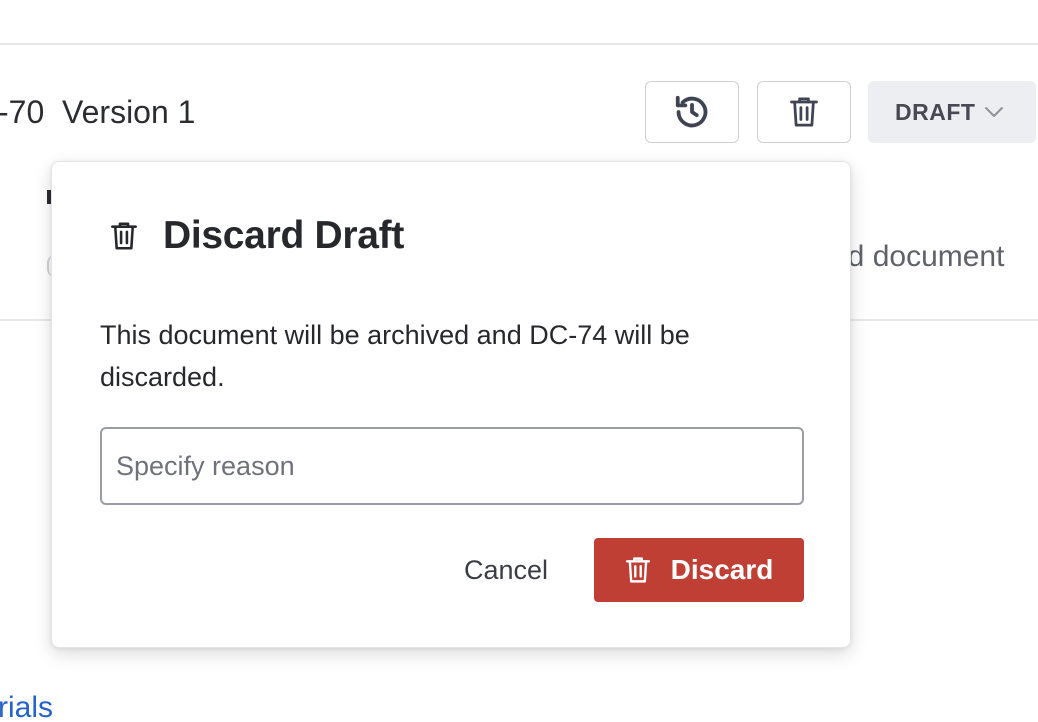 This screenshot has width=1038, height=722. What do you see at coordinates (994, 112) in the screenshot?
I see `chevron-down-icon` at bounding box center [994, 112].